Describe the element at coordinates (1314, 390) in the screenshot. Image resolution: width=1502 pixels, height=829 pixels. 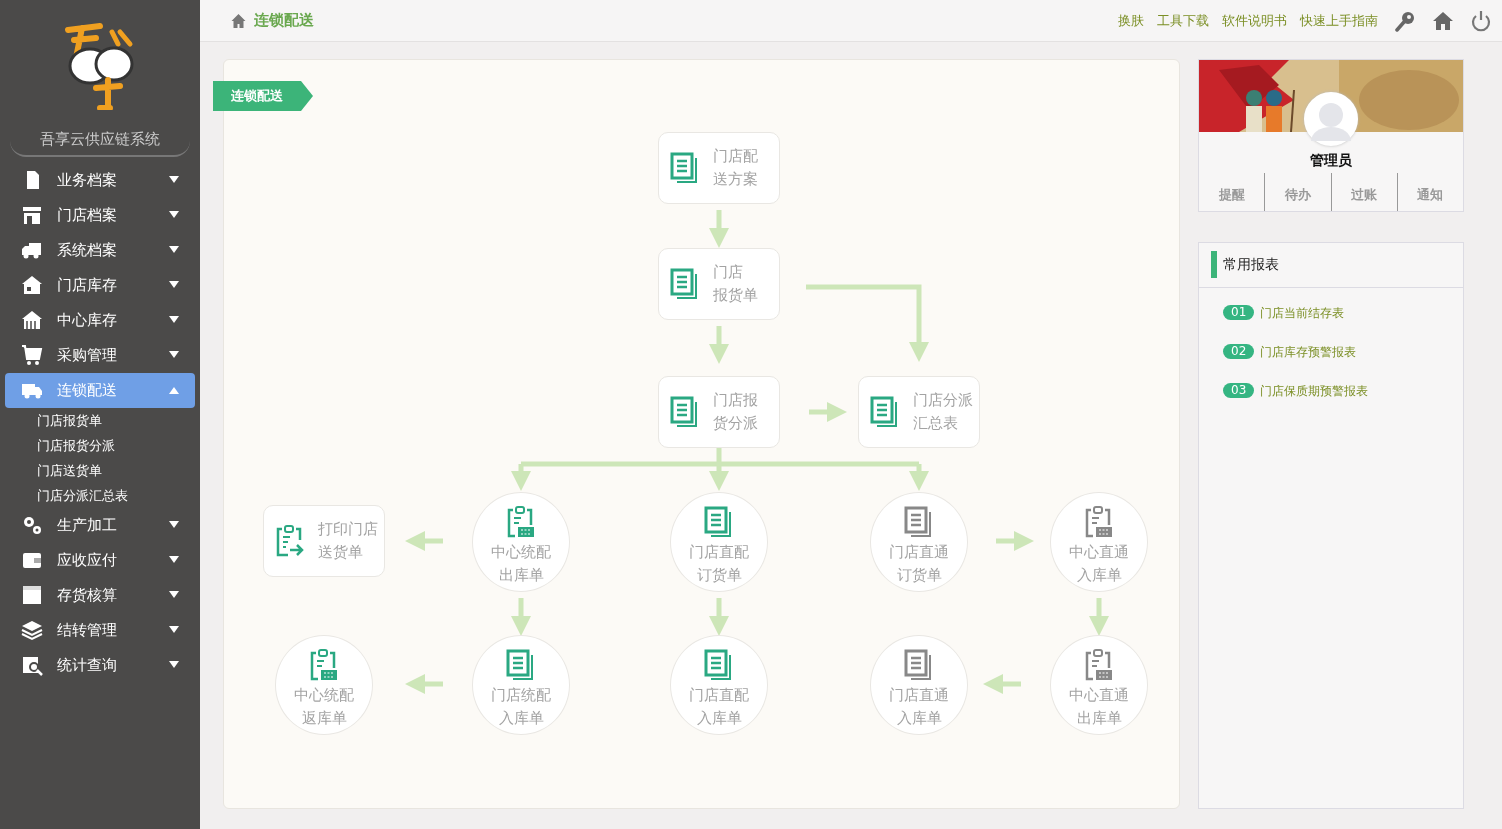
I see `report-link: 门店保质期预警报表` at that location.